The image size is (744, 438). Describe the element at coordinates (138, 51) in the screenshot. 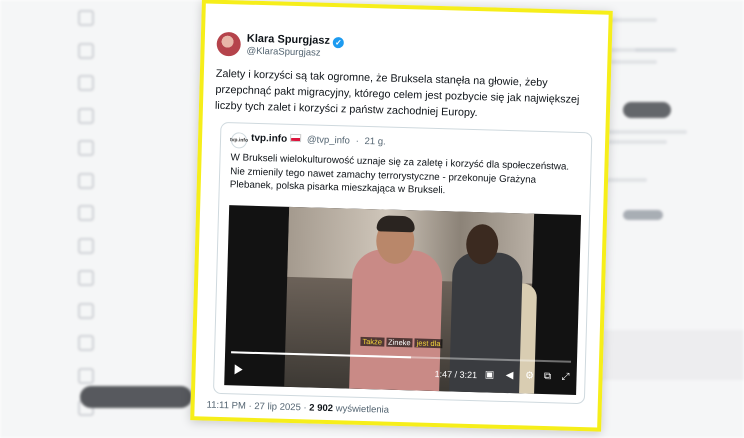

I see `sidebar-item-explore` at that location.